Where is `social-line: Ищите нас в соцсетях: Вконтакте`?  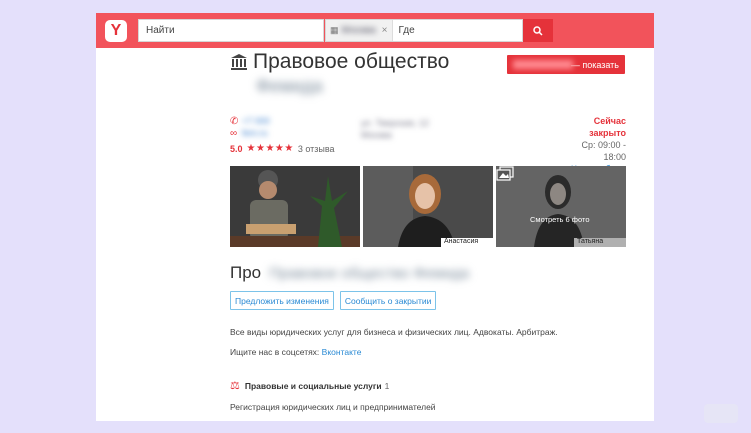
social-line: Ищите нас в соцсетях: Вконтакте is located at coordinates (295, 352).